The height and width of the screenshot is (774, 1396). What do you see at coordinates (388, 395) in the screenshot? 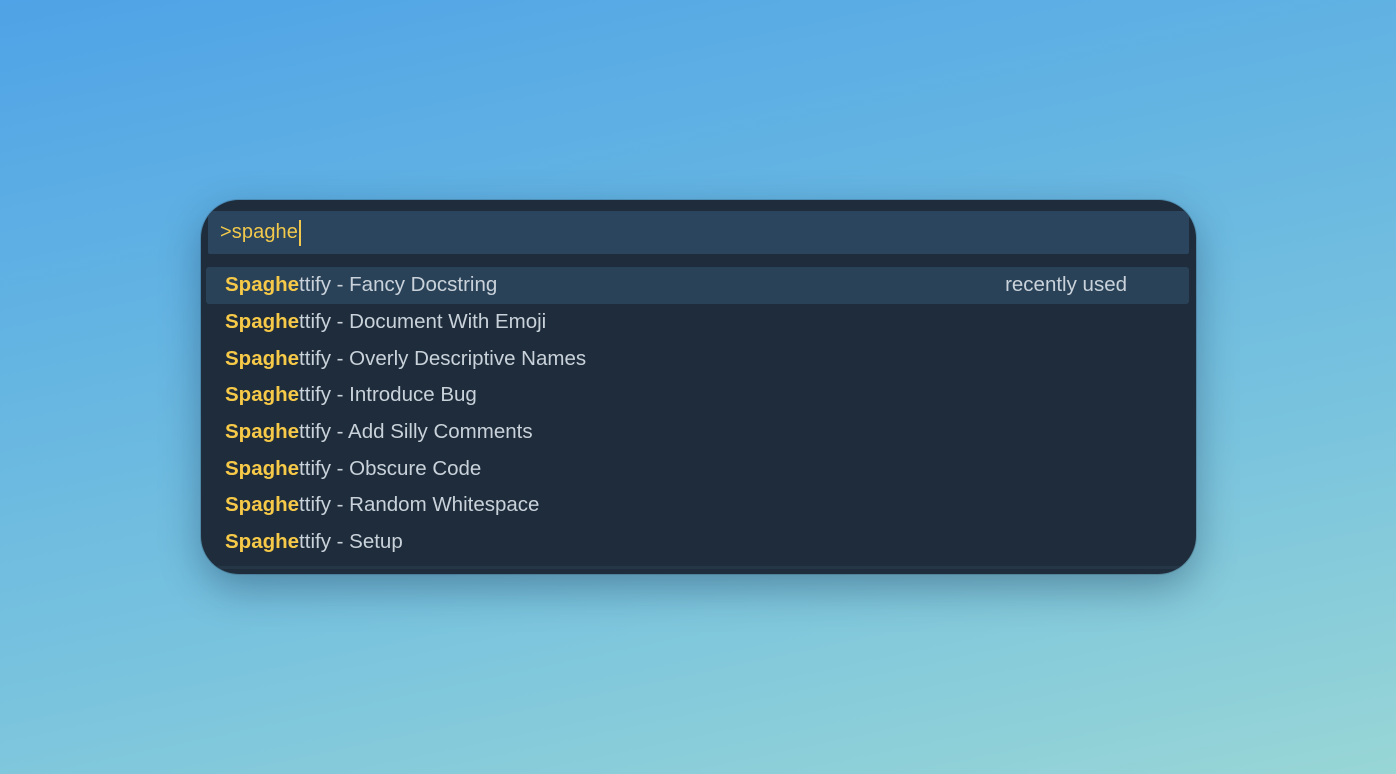
I see `result-label: ttify - Introduce Bug` at bounding box center [388, 395].